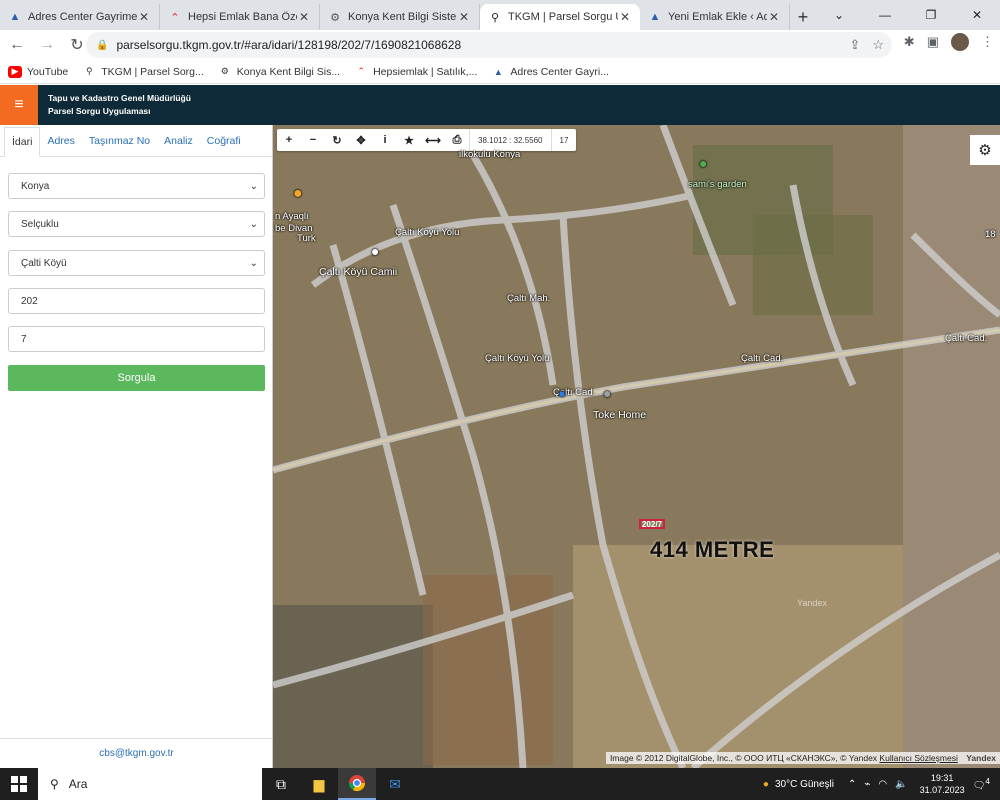 The height and width of the screenshot is (800, 1000). Describe the element at coordinates (942, 784) in the screenshot. I see `clock: 19:31 31.07.2023` at that location.